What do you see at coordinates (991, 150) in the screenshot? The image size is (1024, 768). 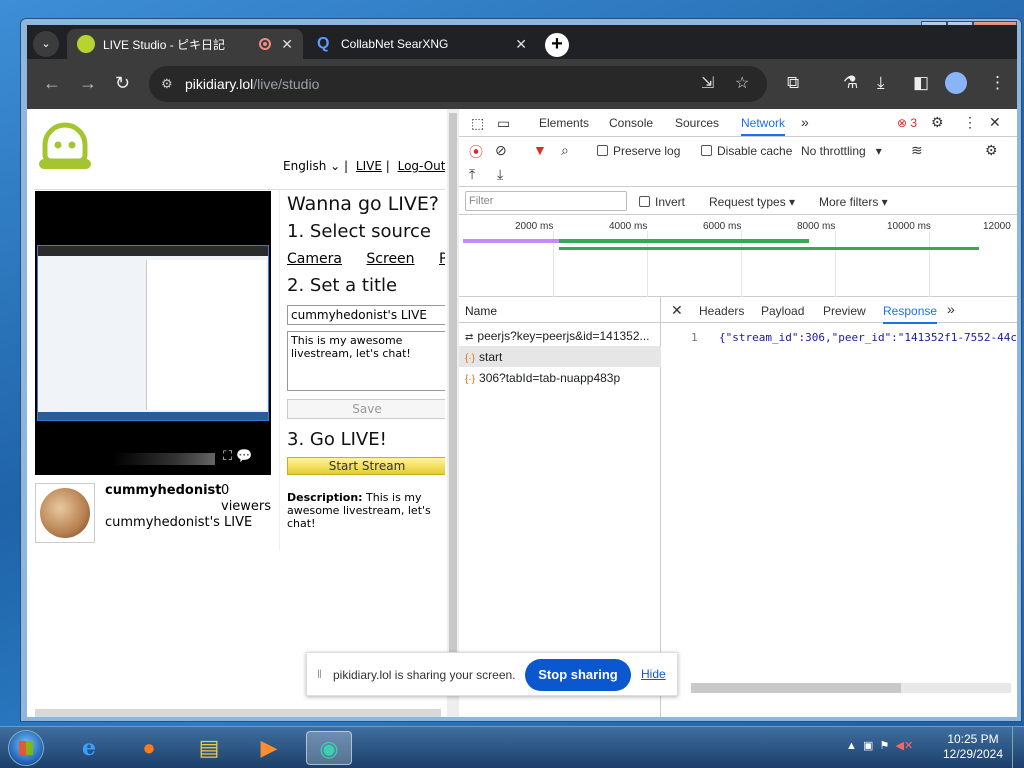 I see `network-settings-gear-icon: ⚙` at bounding box center [991, 150].